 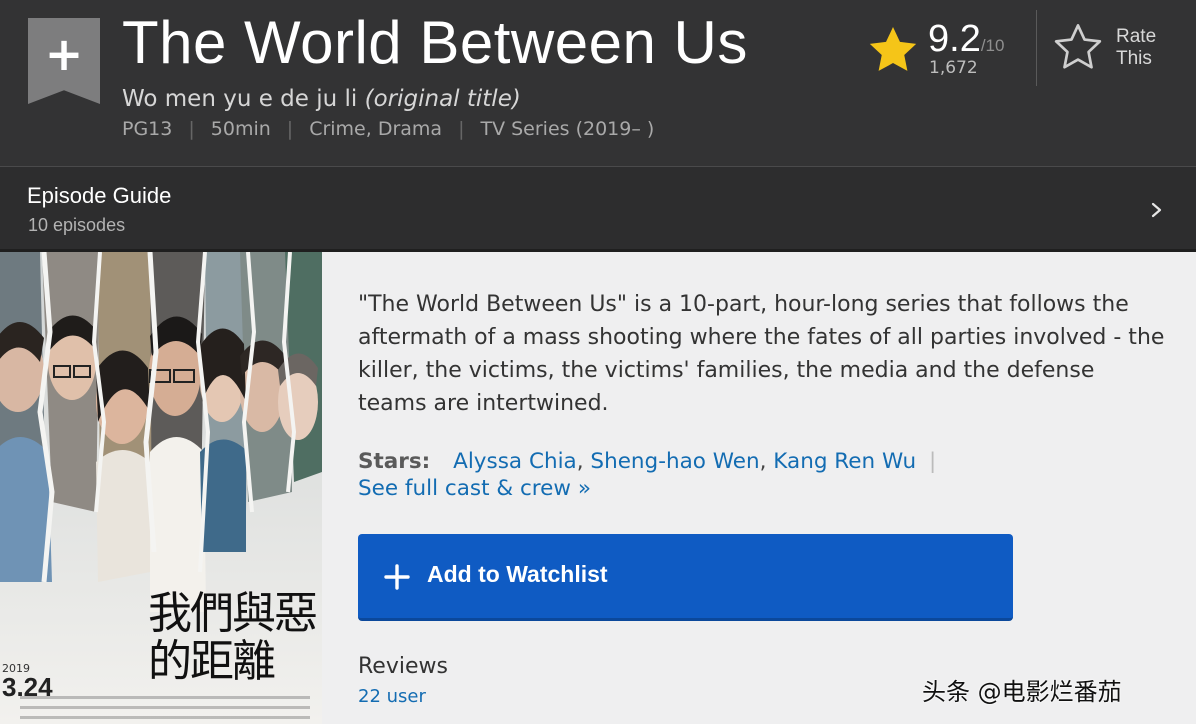 I want to click on episode-count: 10 episodes, so click(x=77, y=225).